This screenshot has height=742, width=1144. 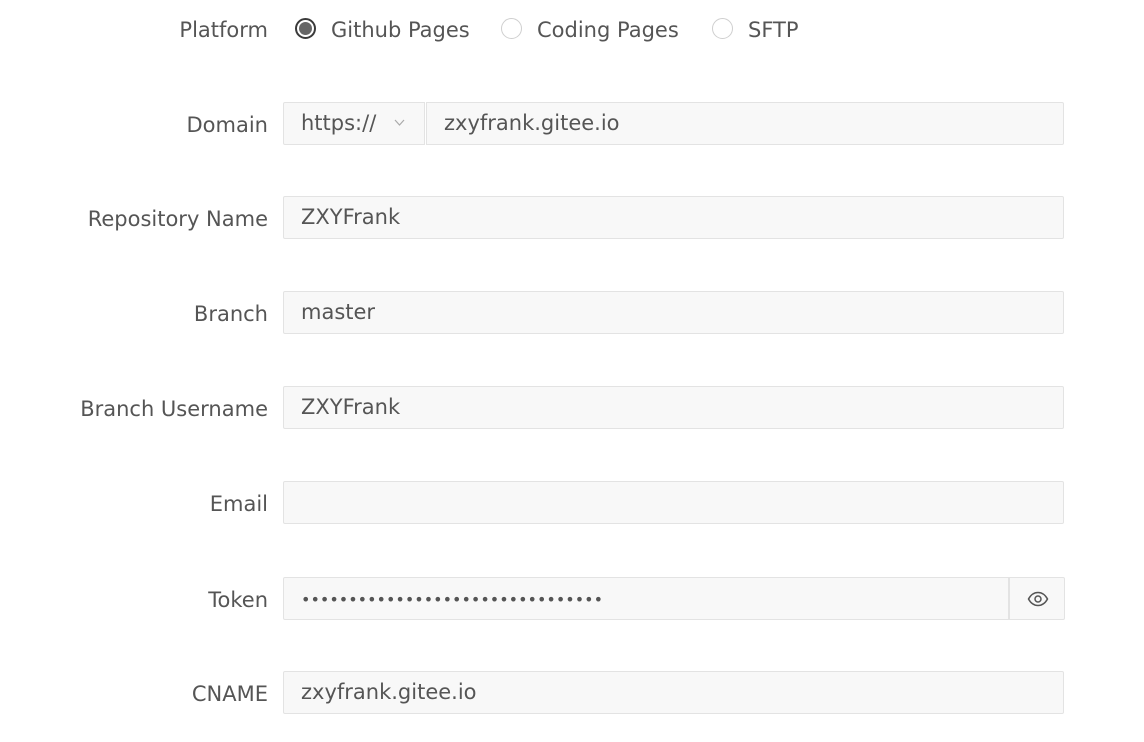 What do you see at coordinates (238, 504) in the screenshot?
I see `email-label: Email` at bounding box center [238, 504].